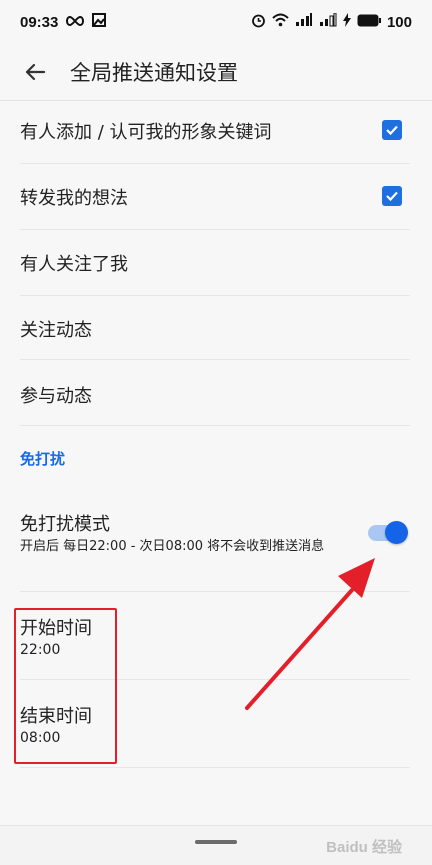 Image resolution: width=432 pixels, height=865 pixels. What do you see at coordinates (65, 686) in the screenshot?
I see `annotation-highlight-box` at bounding box center [65, 686].